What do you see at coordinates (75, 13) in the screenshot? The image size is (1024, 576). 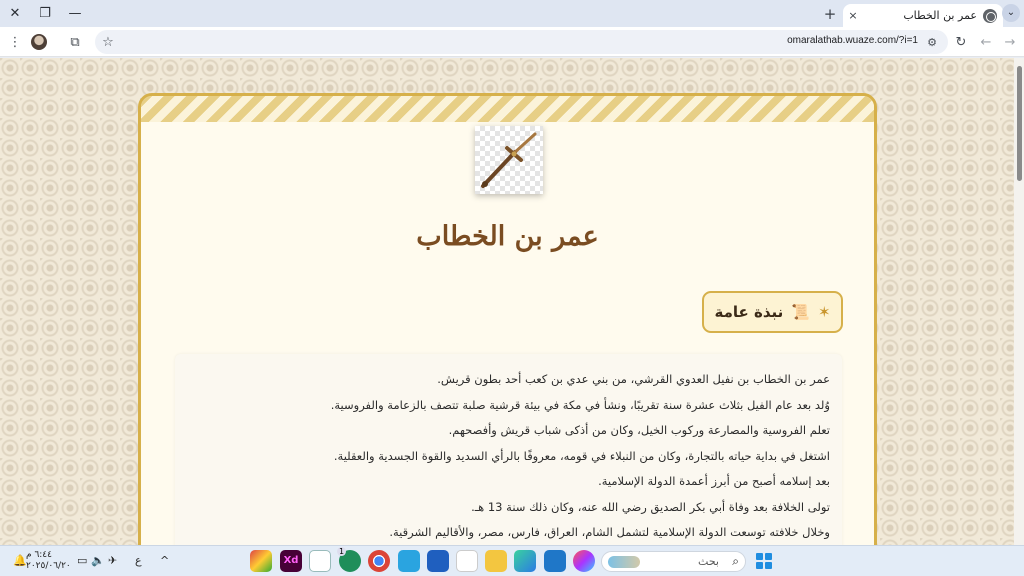 I see `minimize-window-button: —` at bounding box center [75, 13].